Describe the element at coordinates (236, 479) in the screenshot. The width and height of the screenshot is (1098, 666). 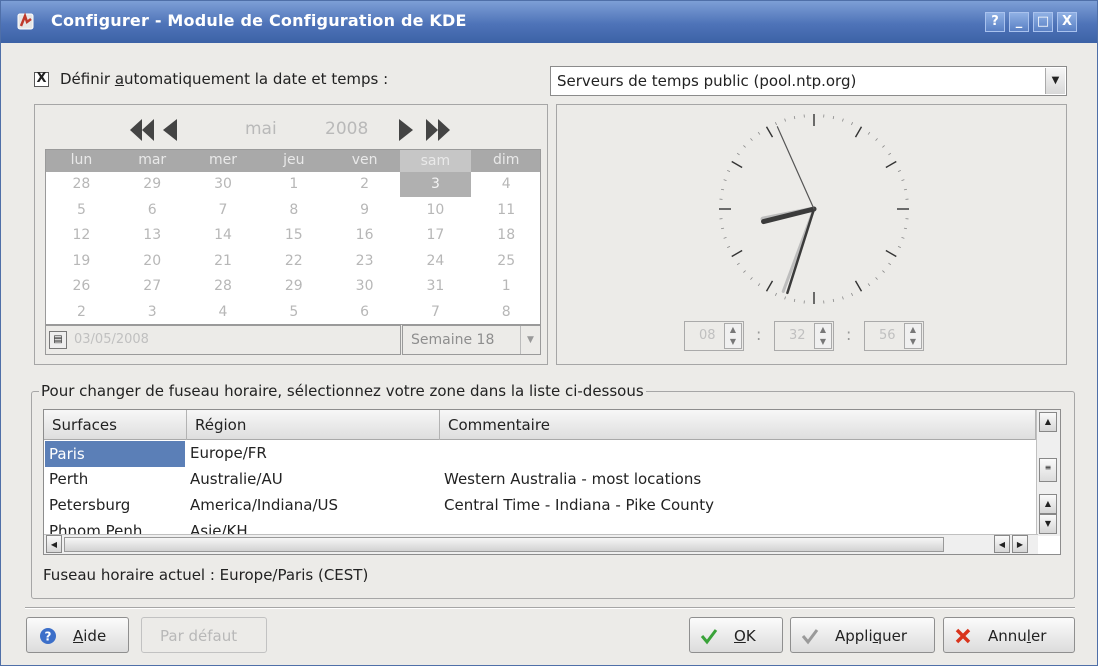
I see `timezone-cell-region: Australie/AU` at that location.